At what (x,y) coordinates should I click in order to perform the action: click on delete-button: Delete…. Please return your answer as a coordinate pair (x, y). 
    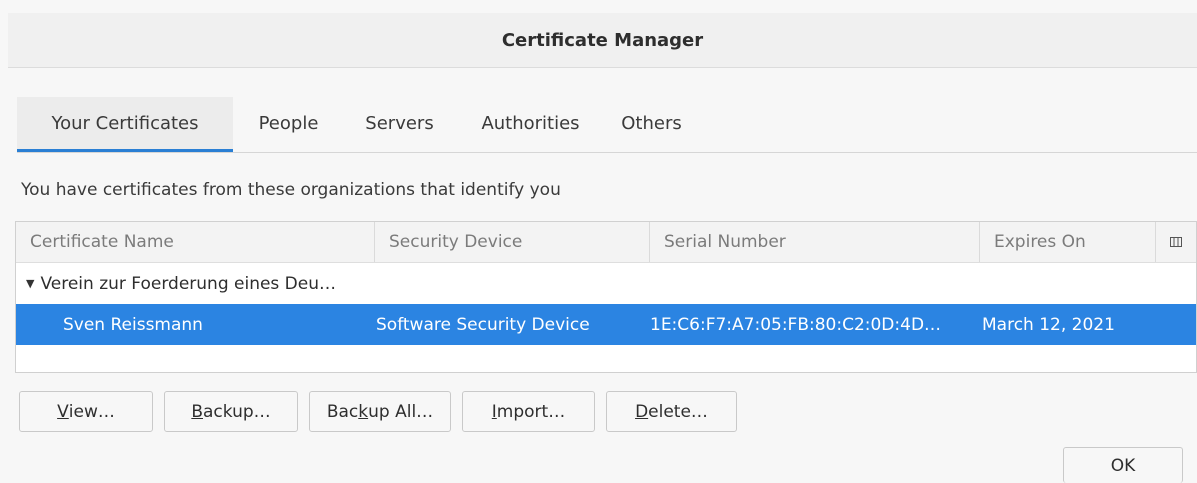
    Looking at the image, I should click on (671, 411).